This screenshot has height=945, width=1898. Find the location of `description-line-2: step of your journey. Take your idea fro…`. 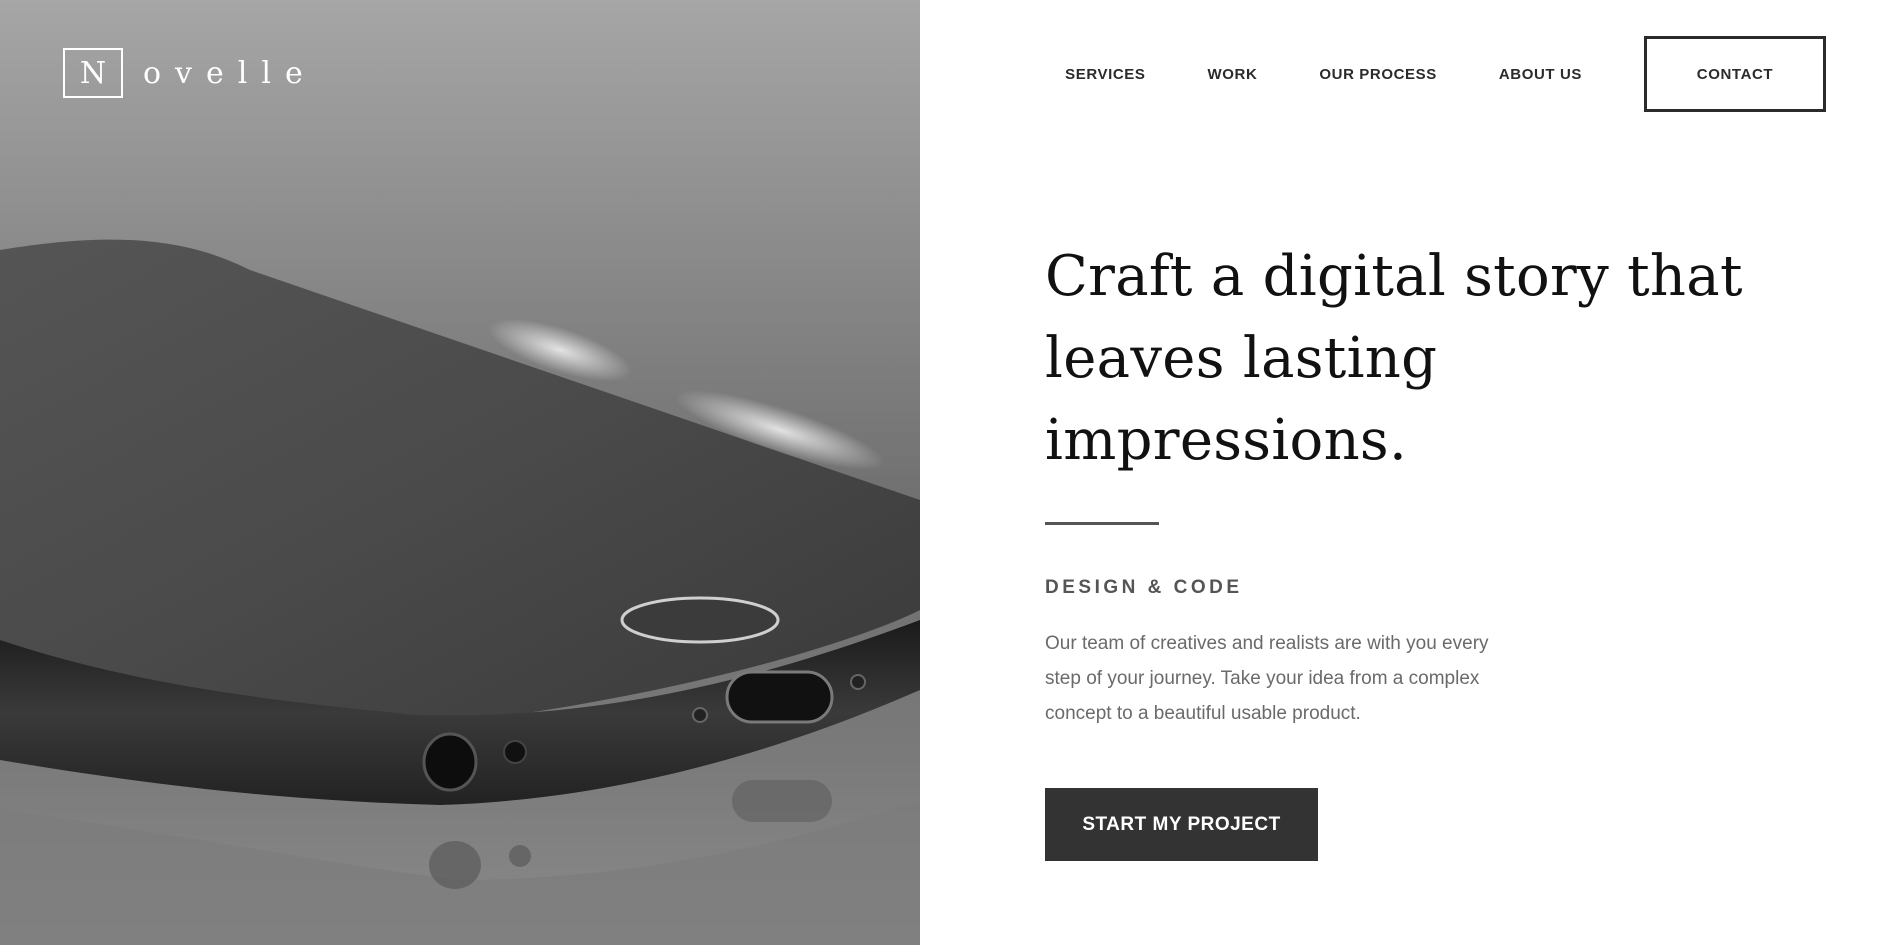

description-line-2: step of your journey. Take your idea fro… is located at coordinates (1262, 678).